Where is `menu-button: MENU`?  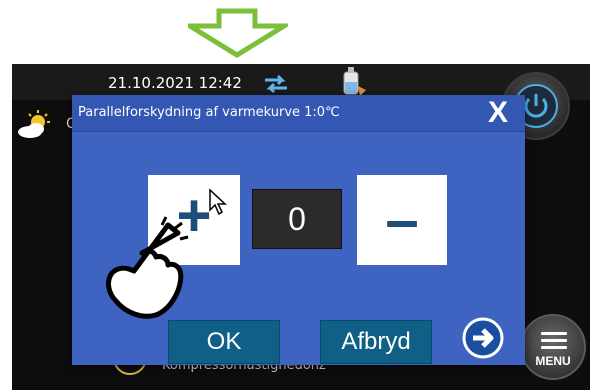 menu-button: MENU is located at coordinates (553, 347).